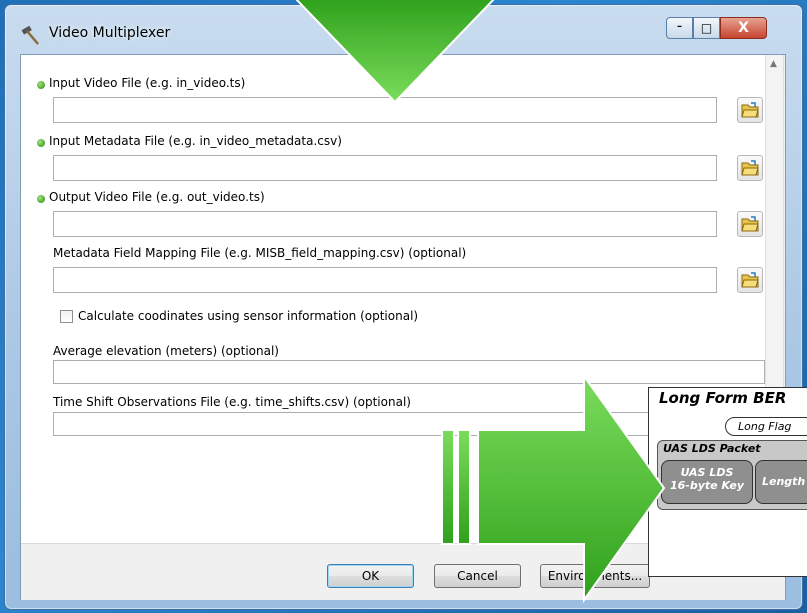 This screenshot has height=613, width=807. Describe the element at coordinates (395, 52) in the screenshot. I see `down-arrow-icon` at that location.